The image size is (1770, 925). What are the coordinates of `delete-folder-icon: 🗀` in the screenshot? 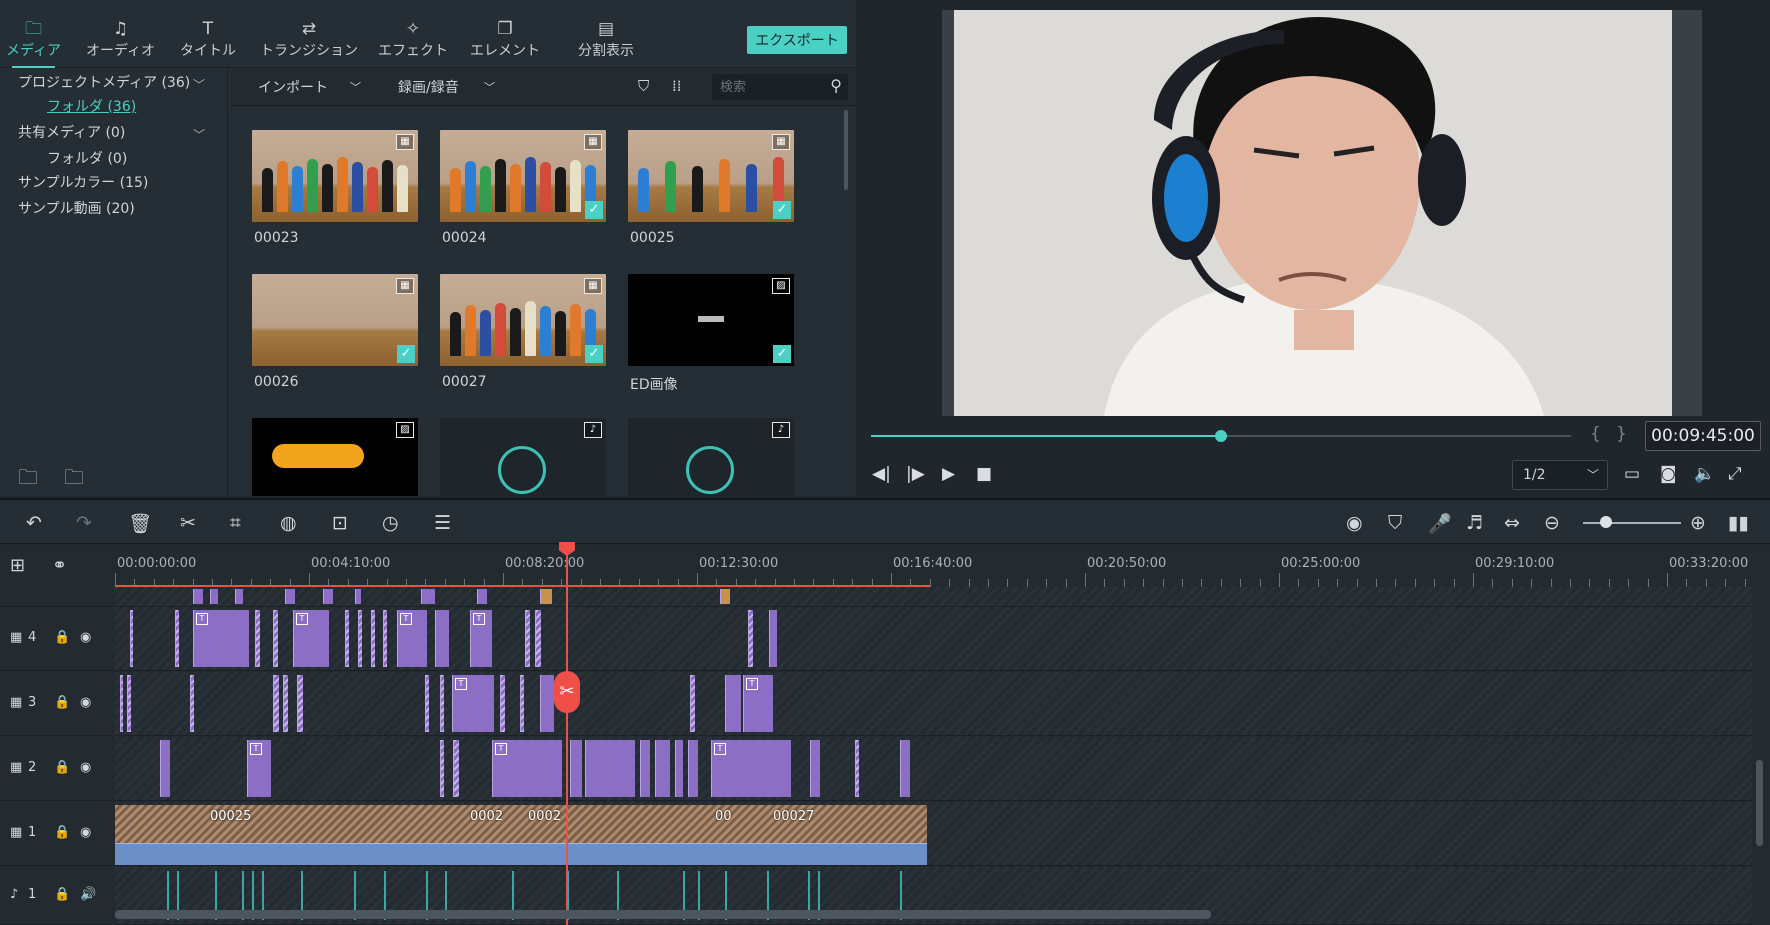 It's located at (74, 480).